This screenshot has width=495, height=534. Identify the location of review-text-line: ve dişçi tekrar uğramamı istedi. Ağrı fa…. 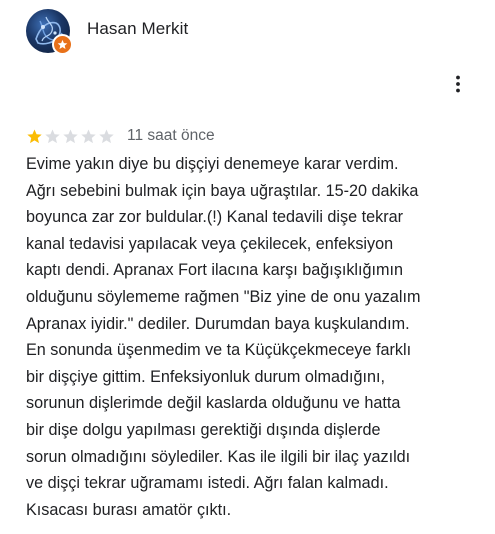
(207, 483).